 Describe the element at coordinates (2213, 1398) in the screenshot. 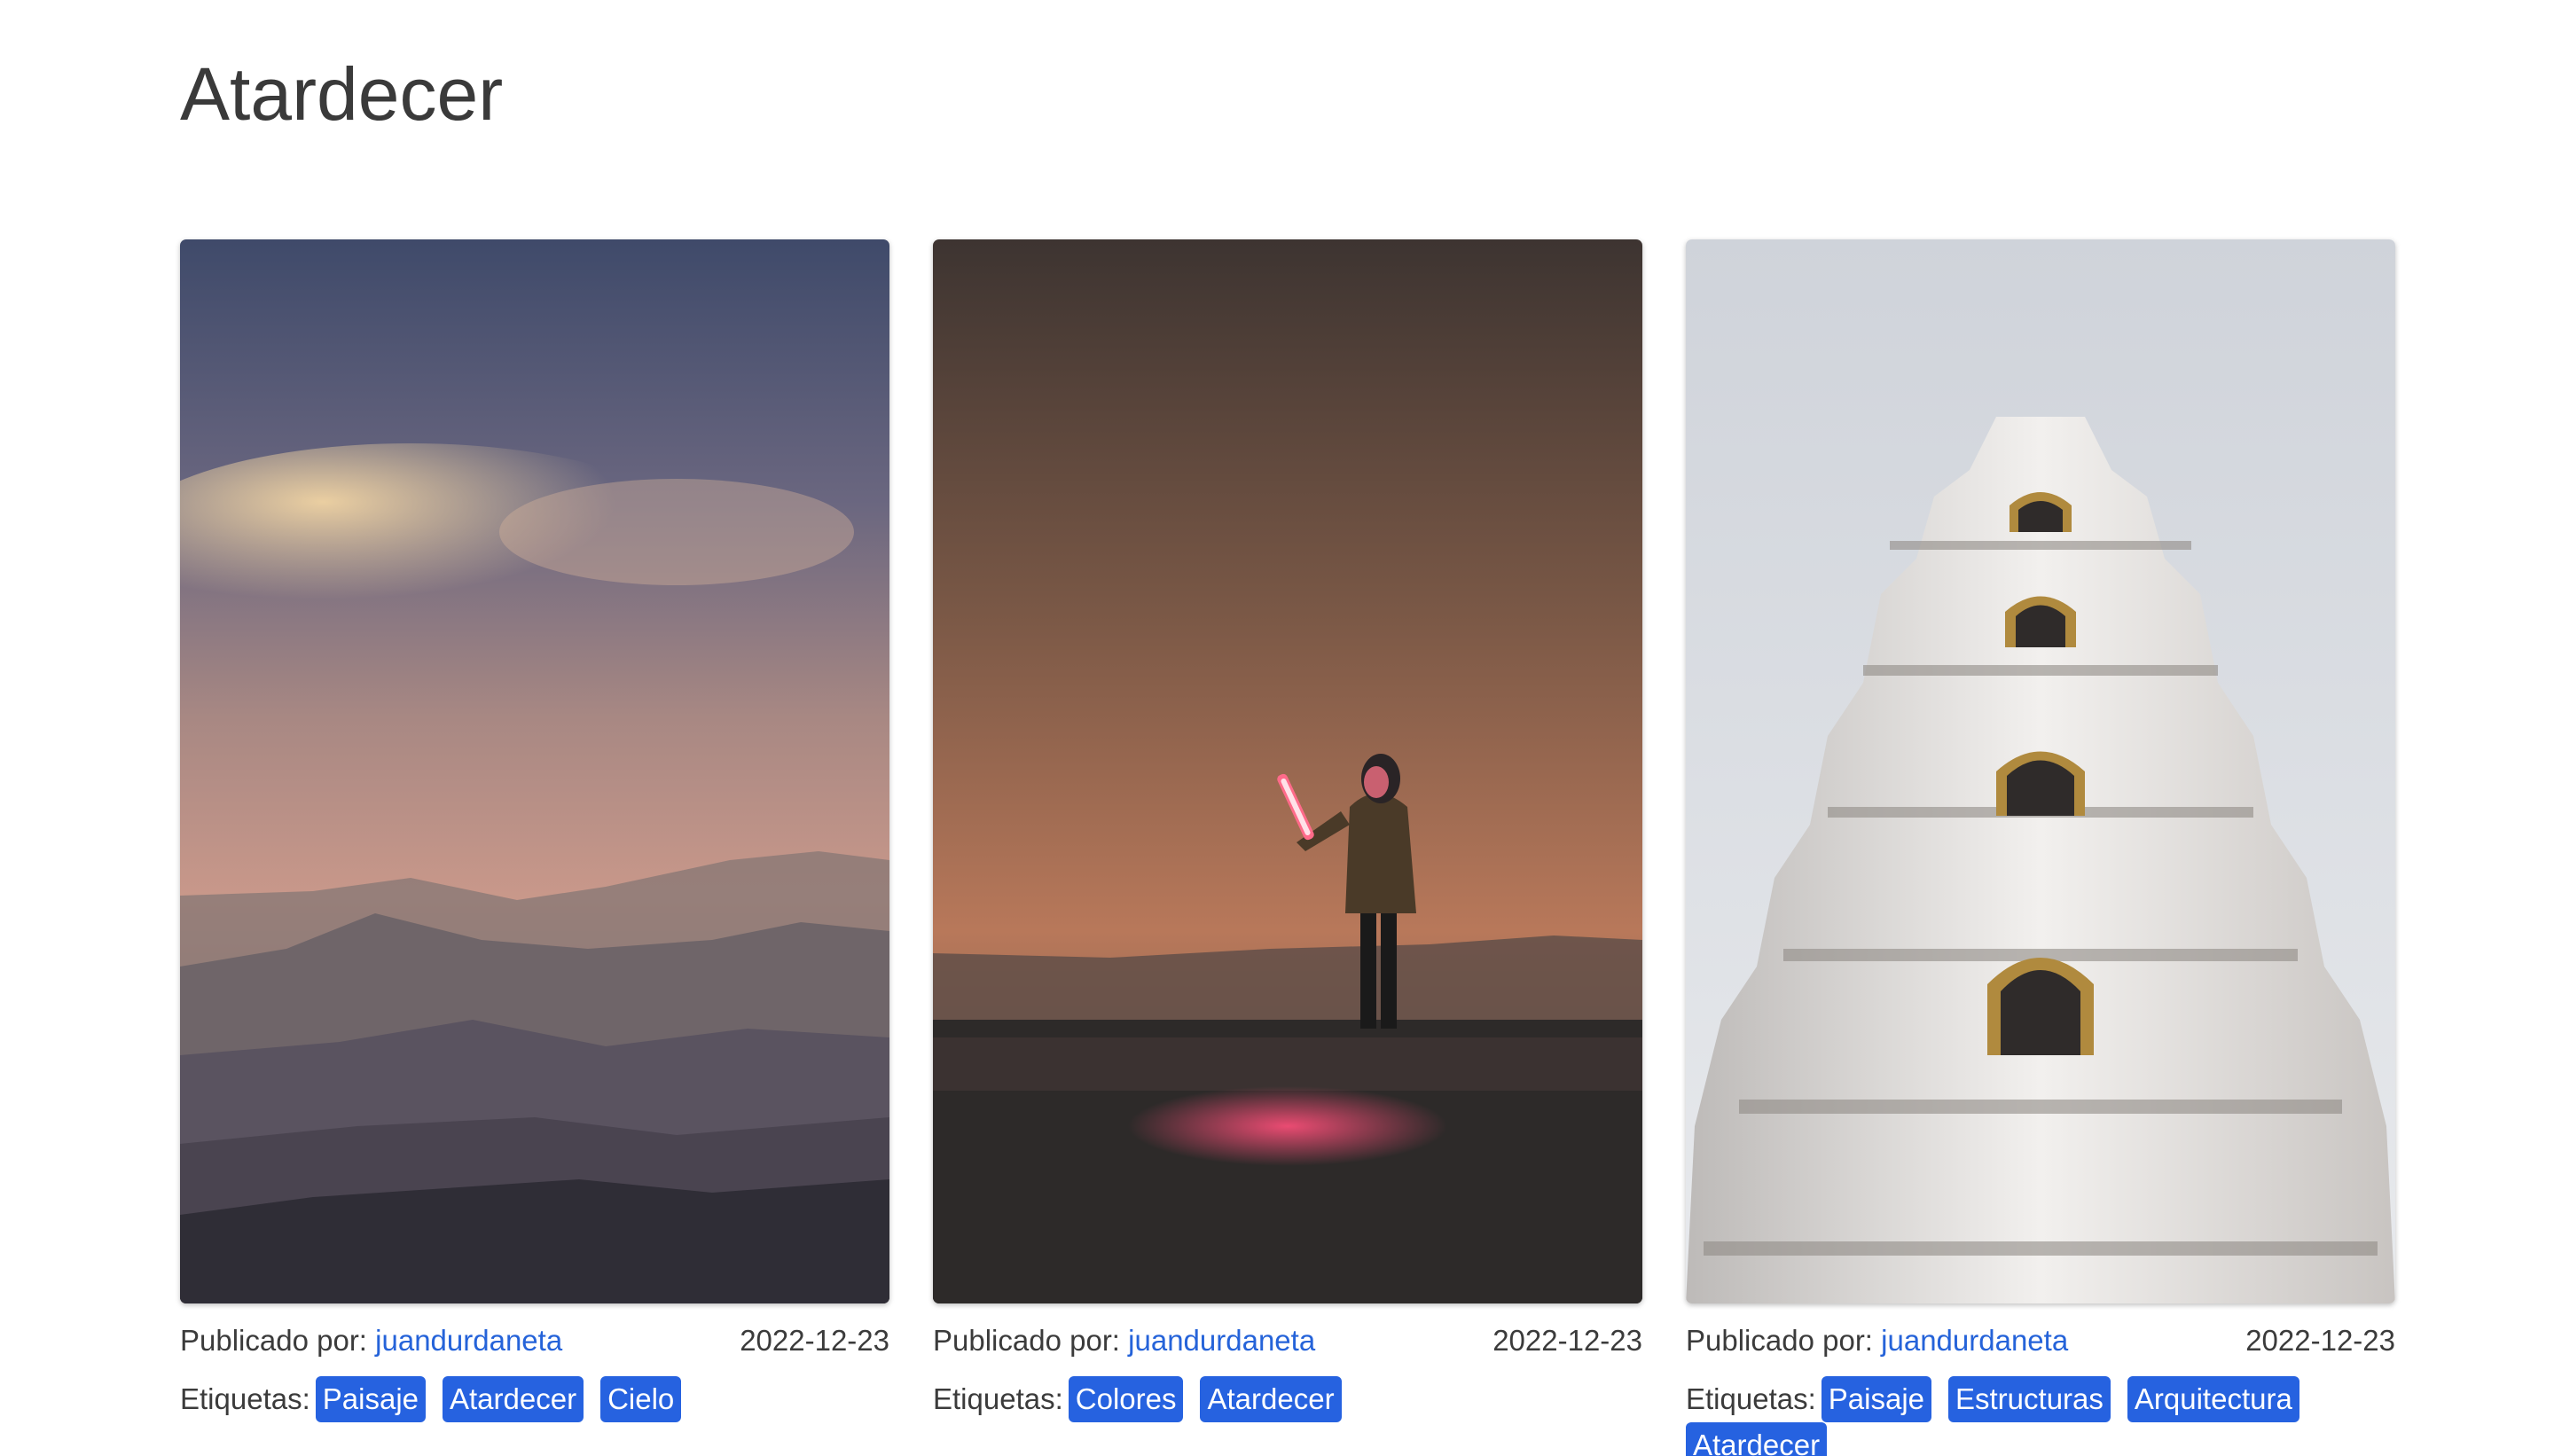

I see `tag-badge: Arquitectura` at that location.